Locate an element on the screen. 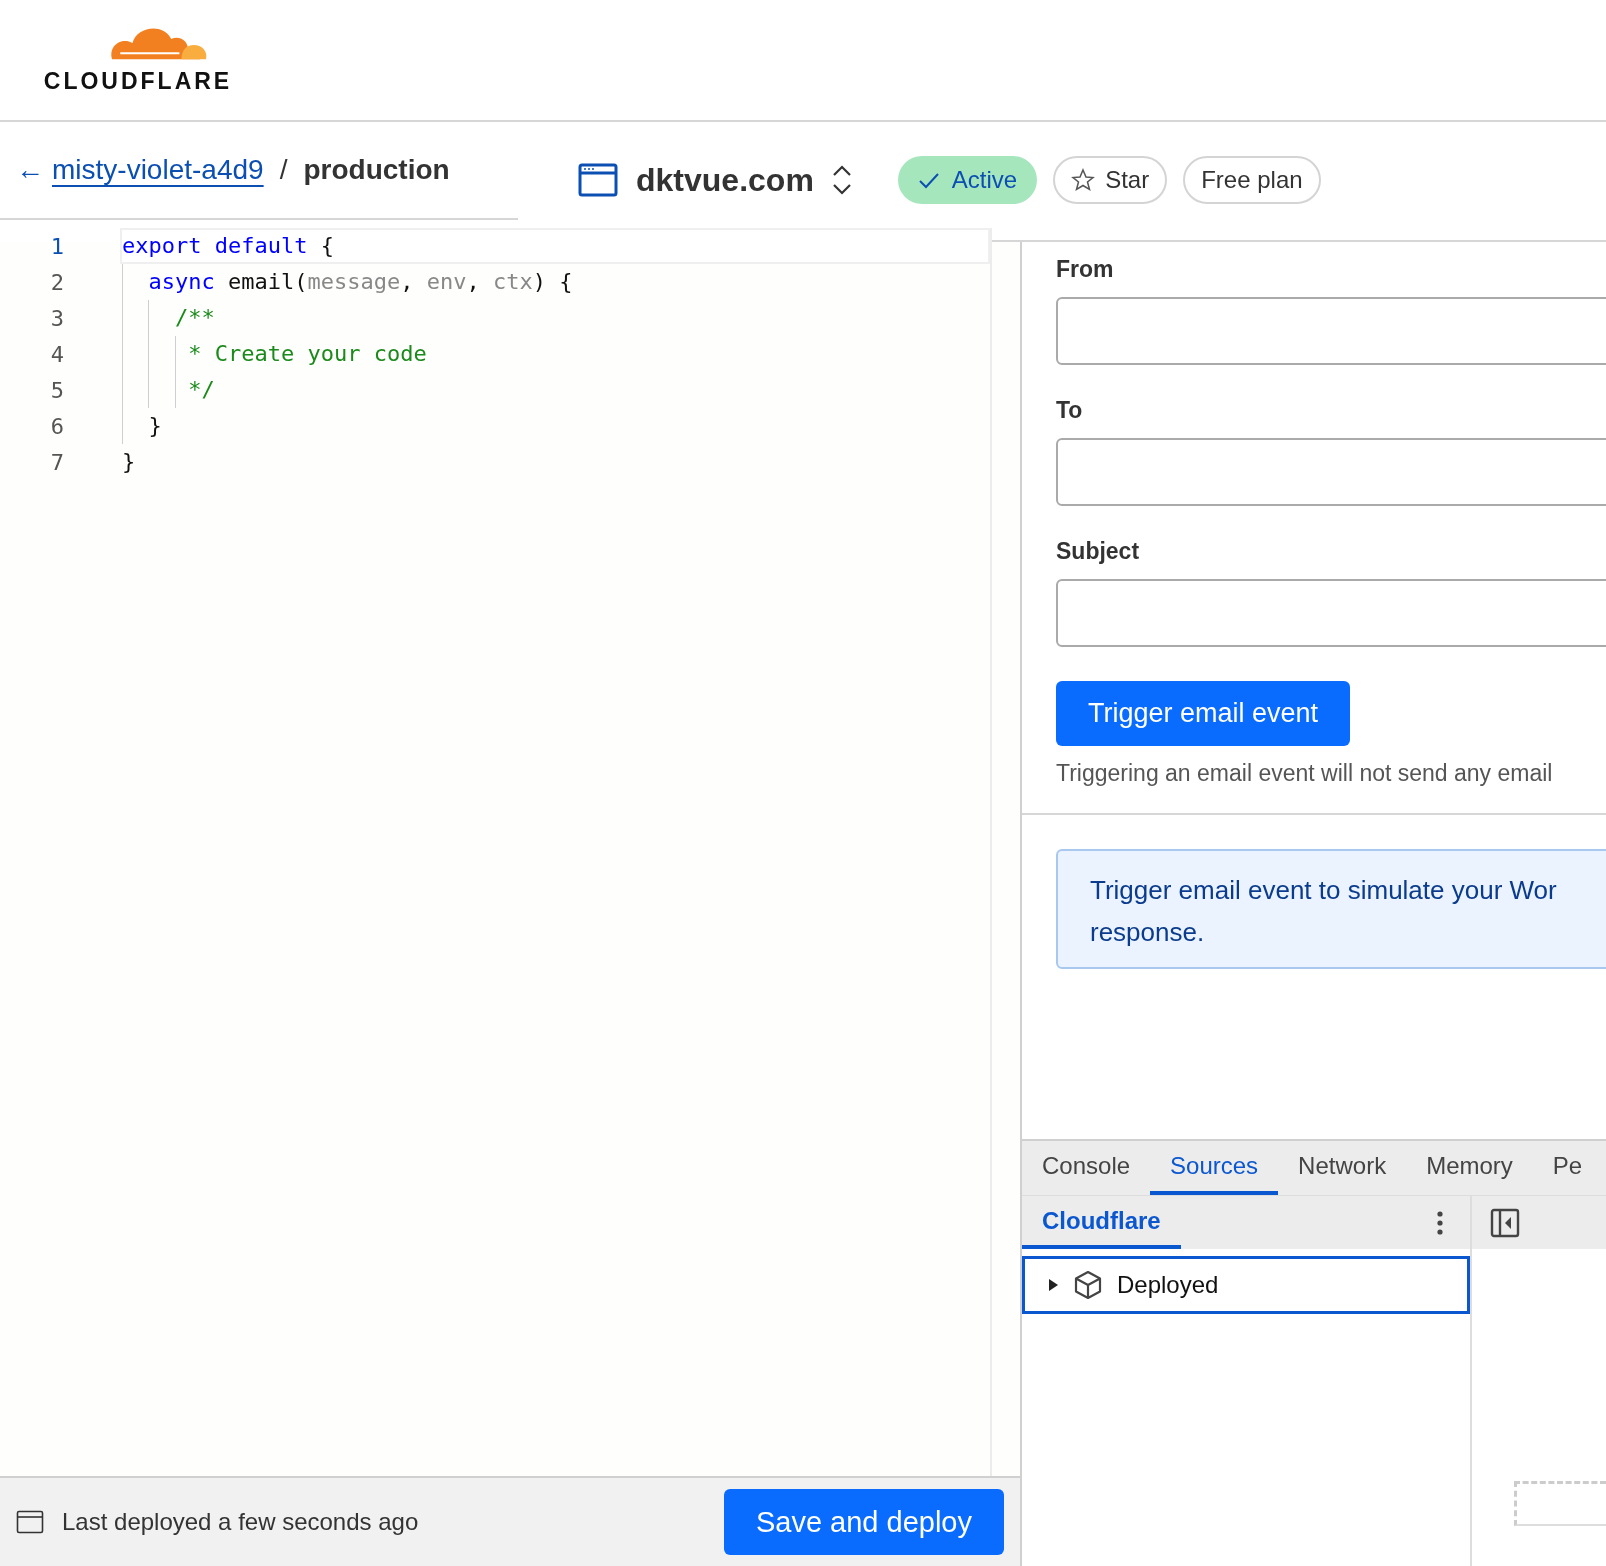  deploy-status: Last deployed a few seconds ago is located at coordinates (241, 1522).